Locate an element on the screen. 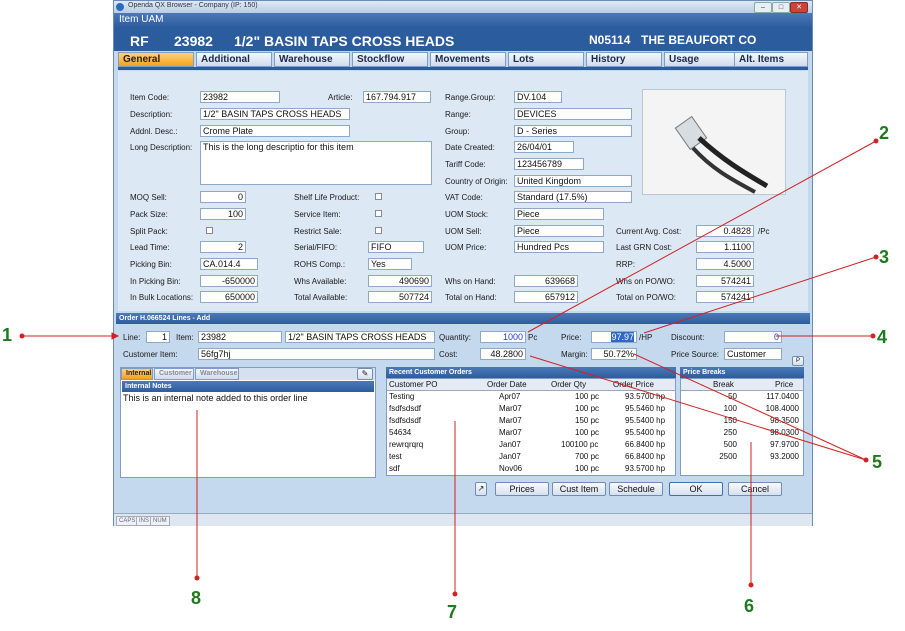 The width and height of the screenshot is (905, 631). callout-number-3: 3 is located at coordinates (884, 257).